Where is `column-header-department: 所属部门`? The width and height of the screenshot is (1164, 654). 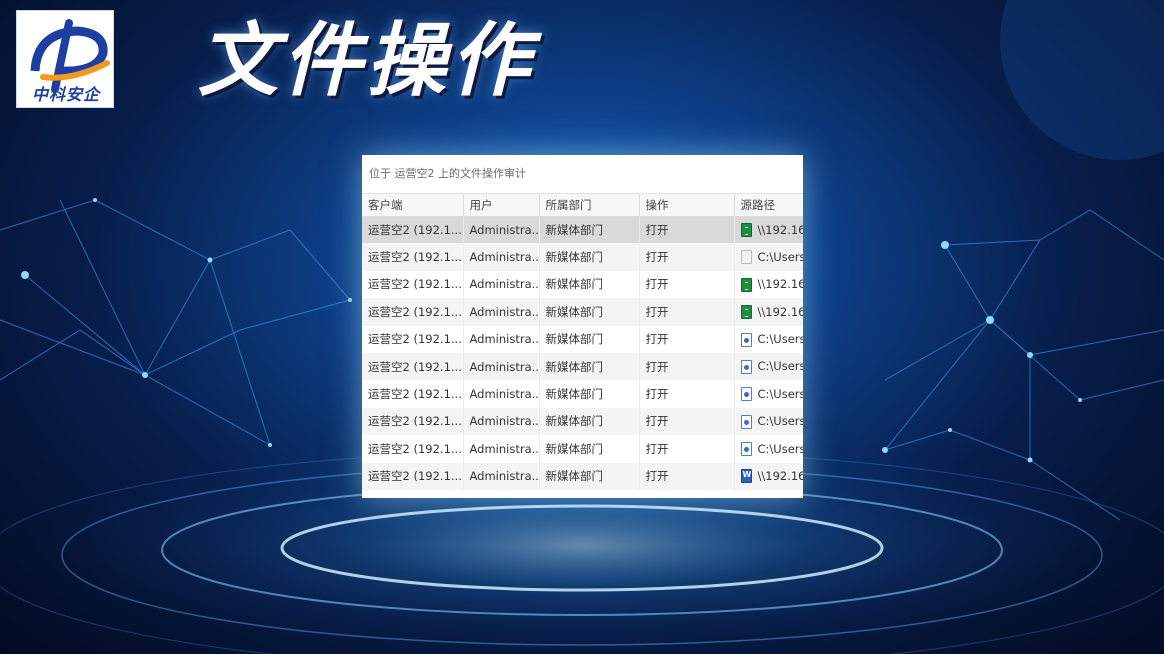
column-header-department: 所属部门 is located at coordinates (589, 205).